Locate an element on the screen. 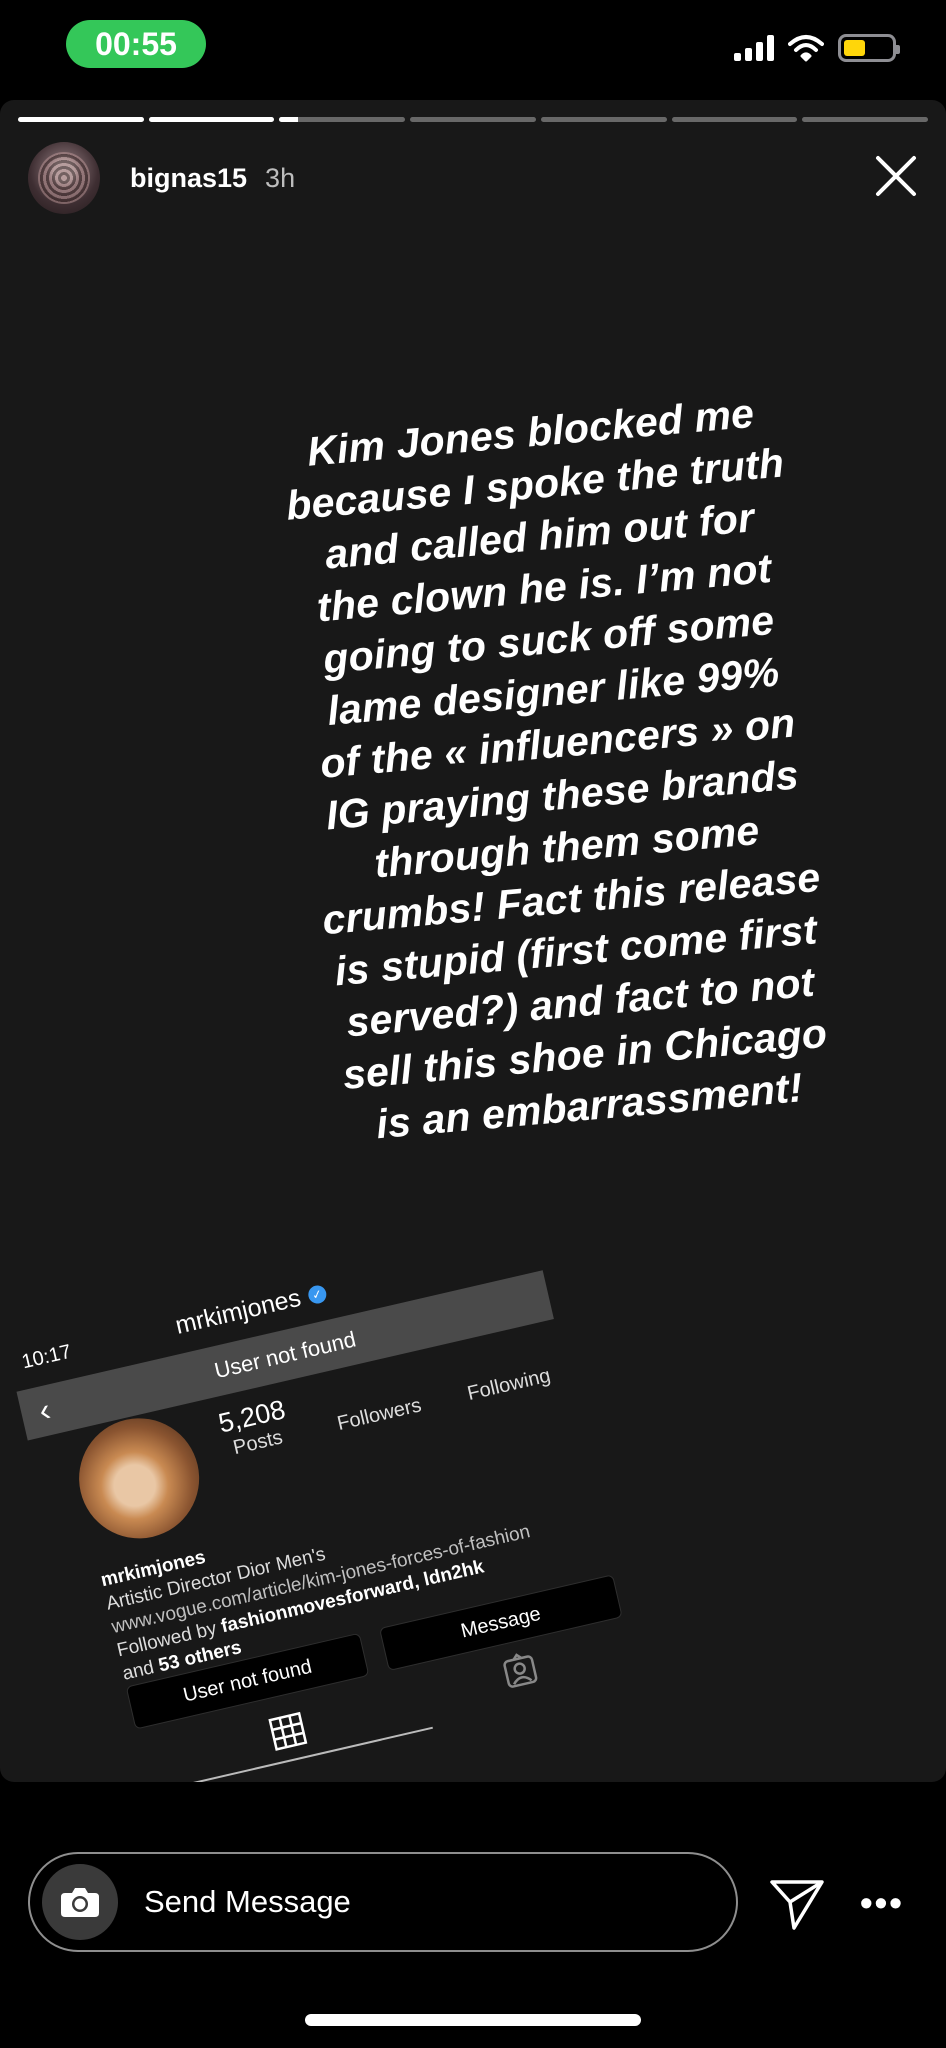 The image size is (946, 2048). signal-icon is located at coordinates (754, 48).